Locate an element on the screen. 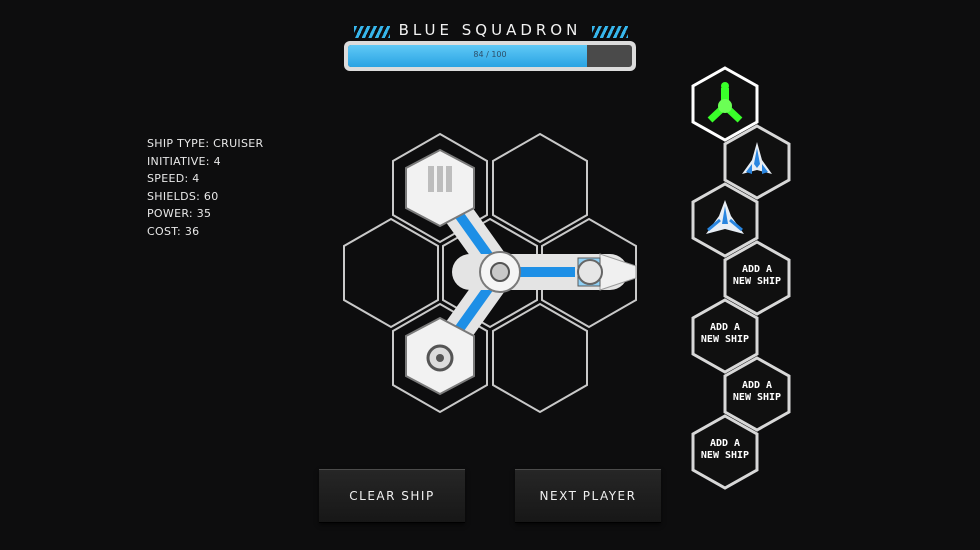 This screenshot has width=980, height=550. add-new-ship-button: ADD A NEW SHIP is located at coordinates (725, 452).